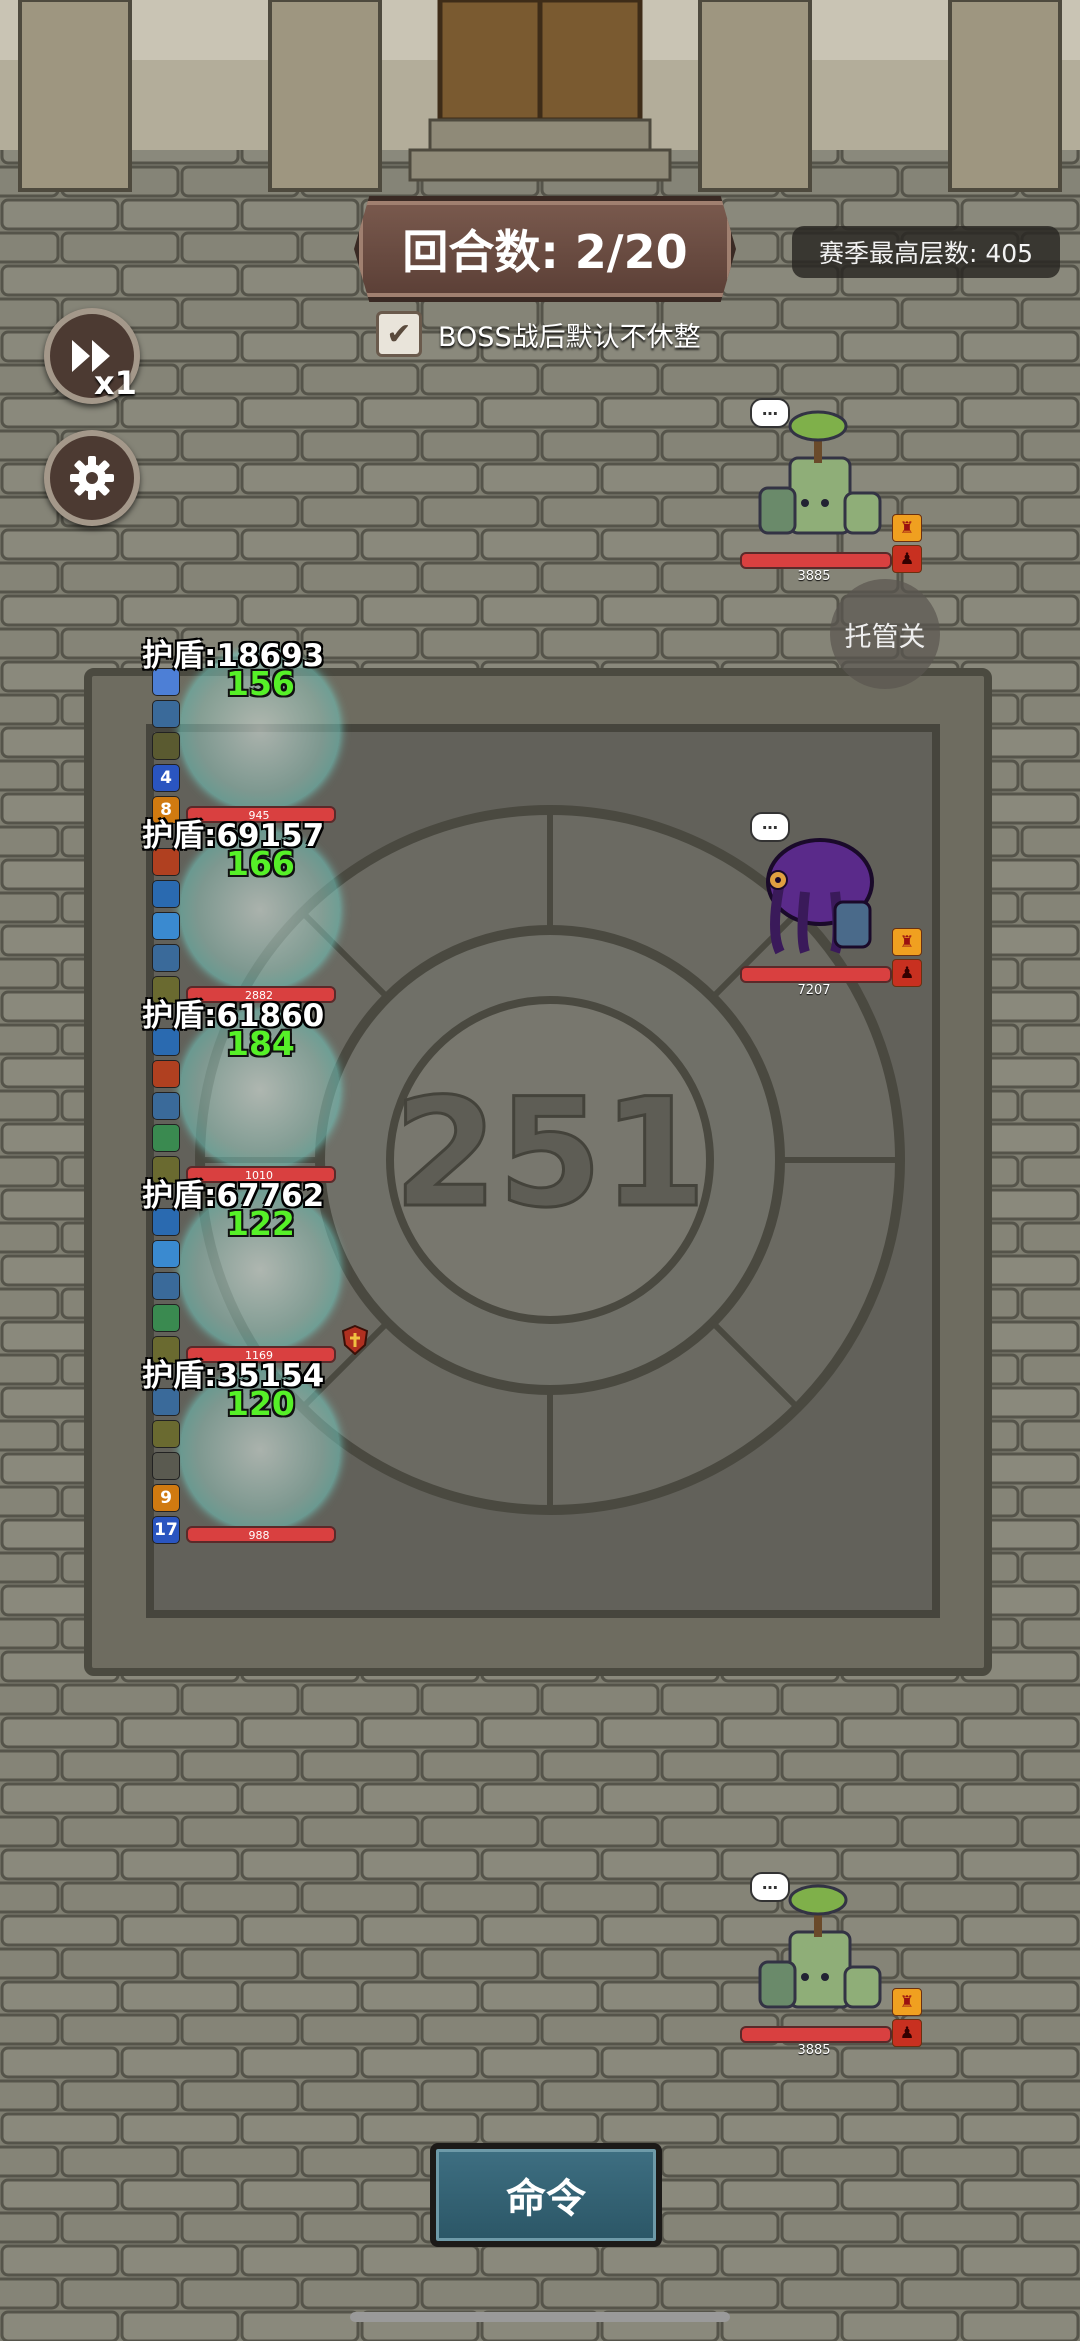 This screenshot has height=2341, width=1080. What do you see at coordinates (399, 334) in the screenshot?
I see `checkbox-checked-icon: ✔` at bounding box center [399, 334].